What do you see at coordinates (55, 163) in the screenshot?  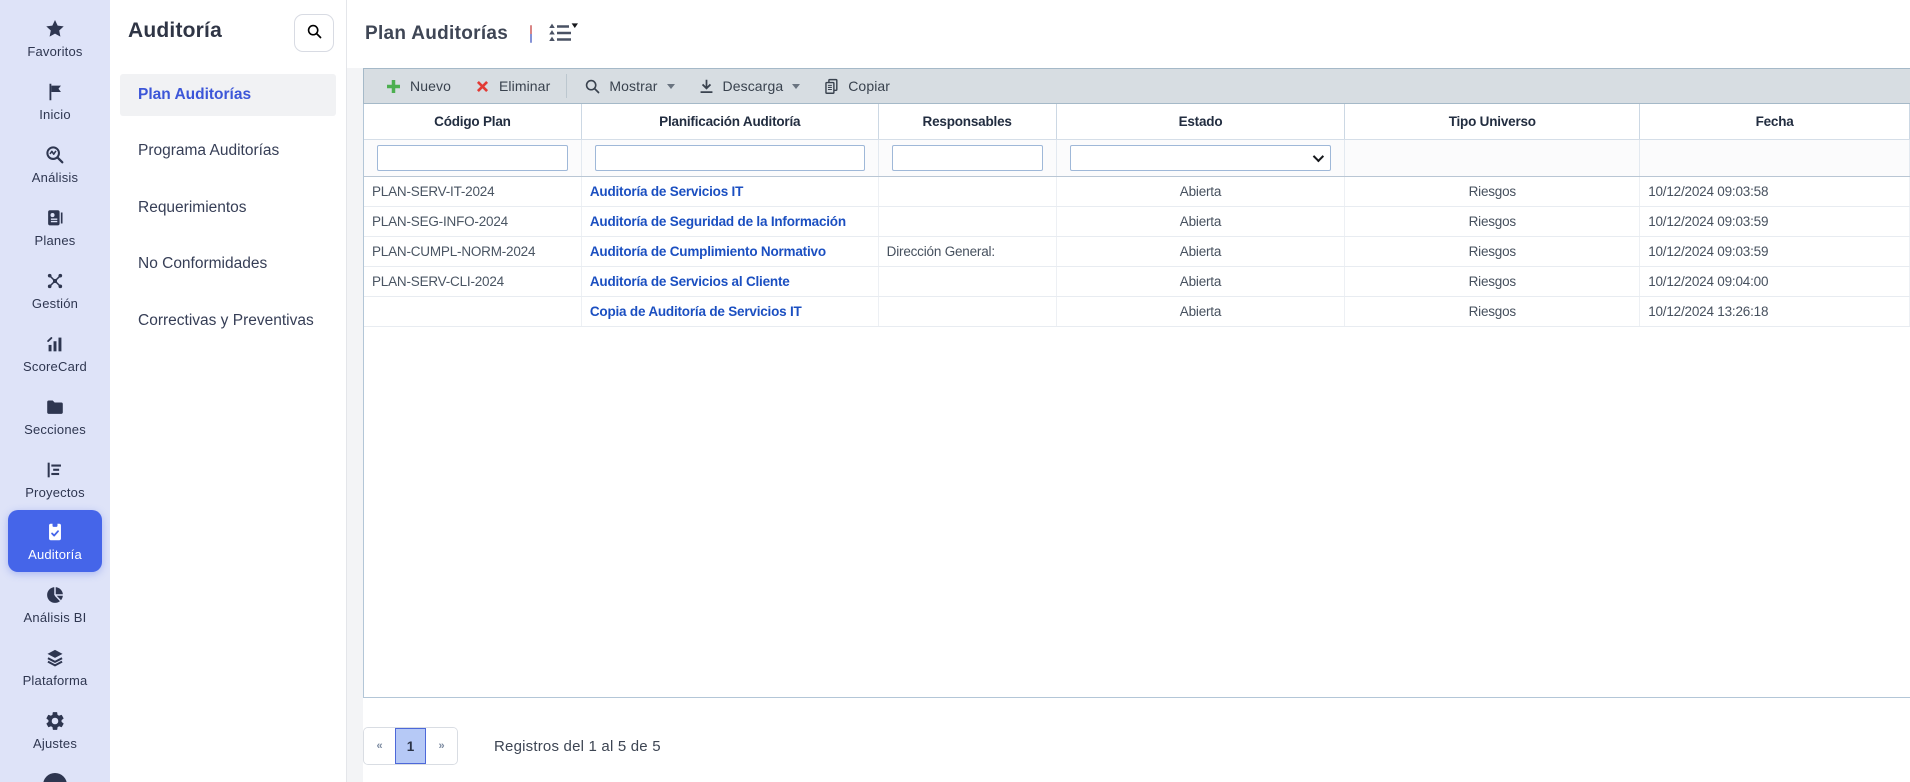 I see `rail-item-analisis: Análisis` at bounding box center [55, 163].